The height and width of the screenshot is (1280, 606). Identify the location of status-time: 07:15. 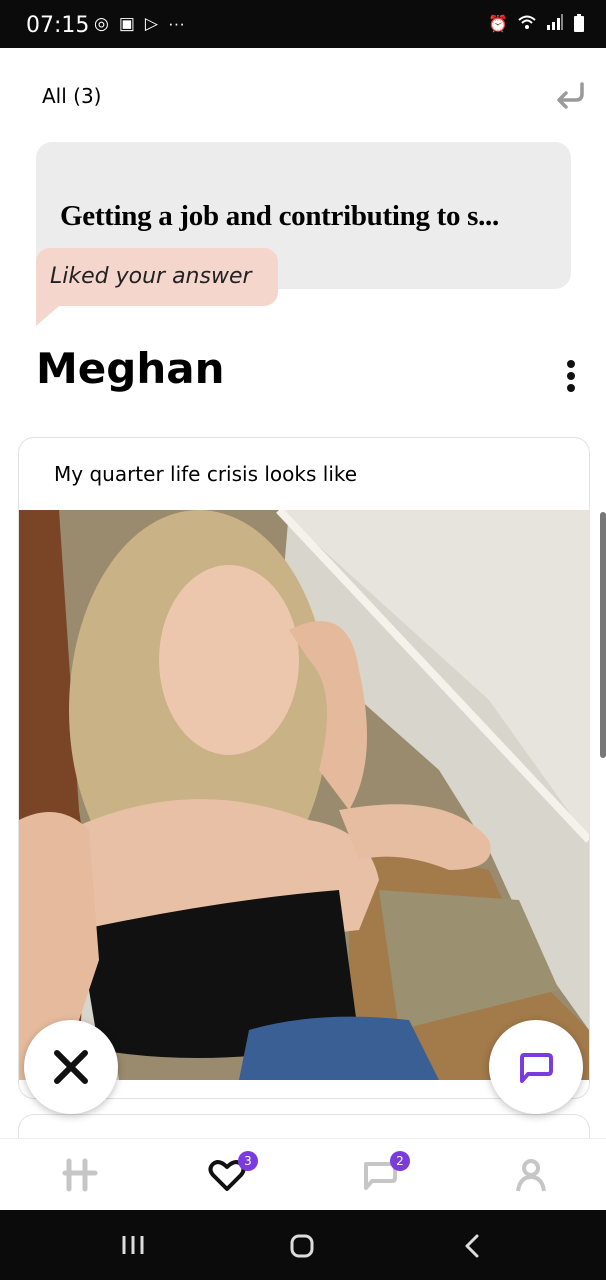
(58, 25).